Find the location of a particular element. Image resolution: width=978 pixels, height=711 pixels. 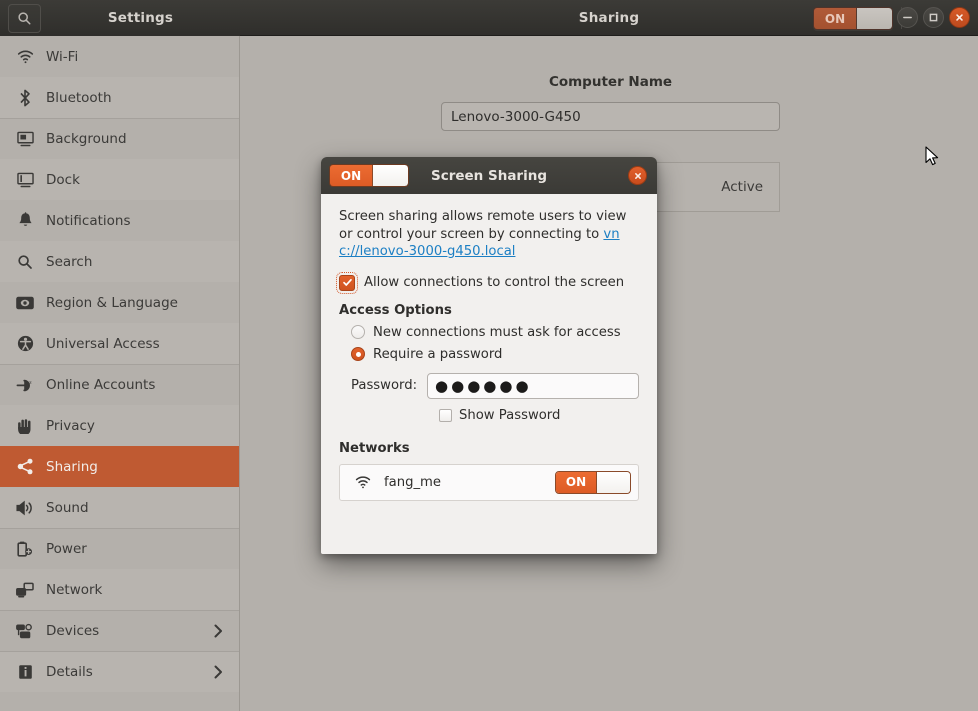

checkmark-icon is located at coordinates (347, 282).